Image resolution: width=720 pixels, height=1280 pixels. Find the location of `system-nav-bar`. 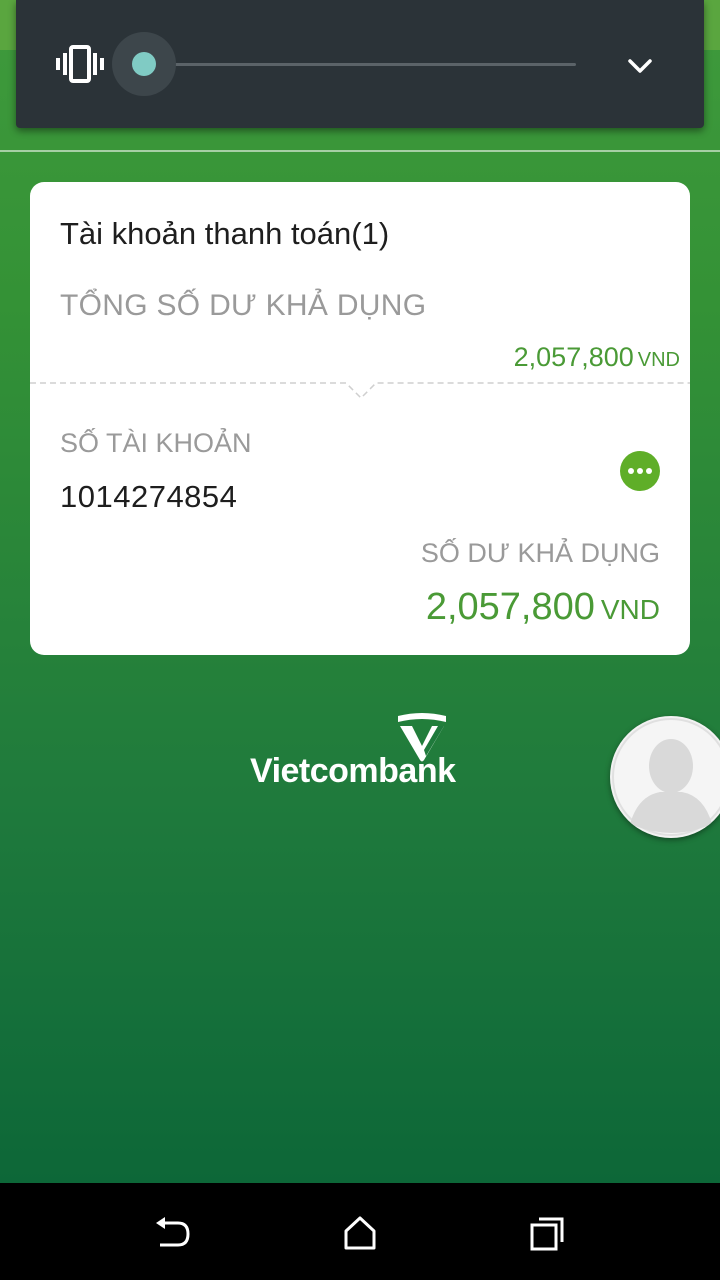

system-nav-bar is located at coordinates (360, 1231).